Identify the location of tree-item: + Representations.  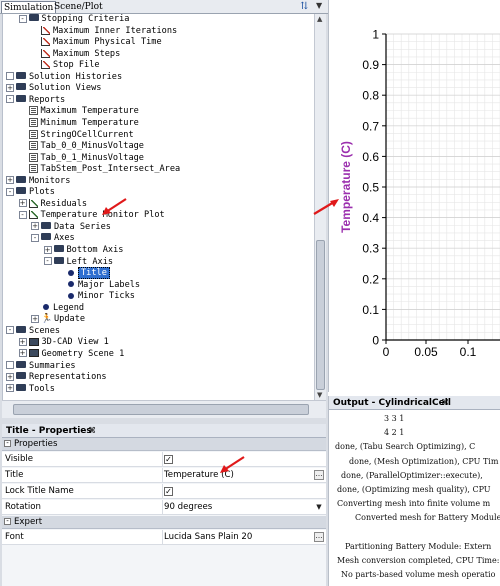
(56, 378).